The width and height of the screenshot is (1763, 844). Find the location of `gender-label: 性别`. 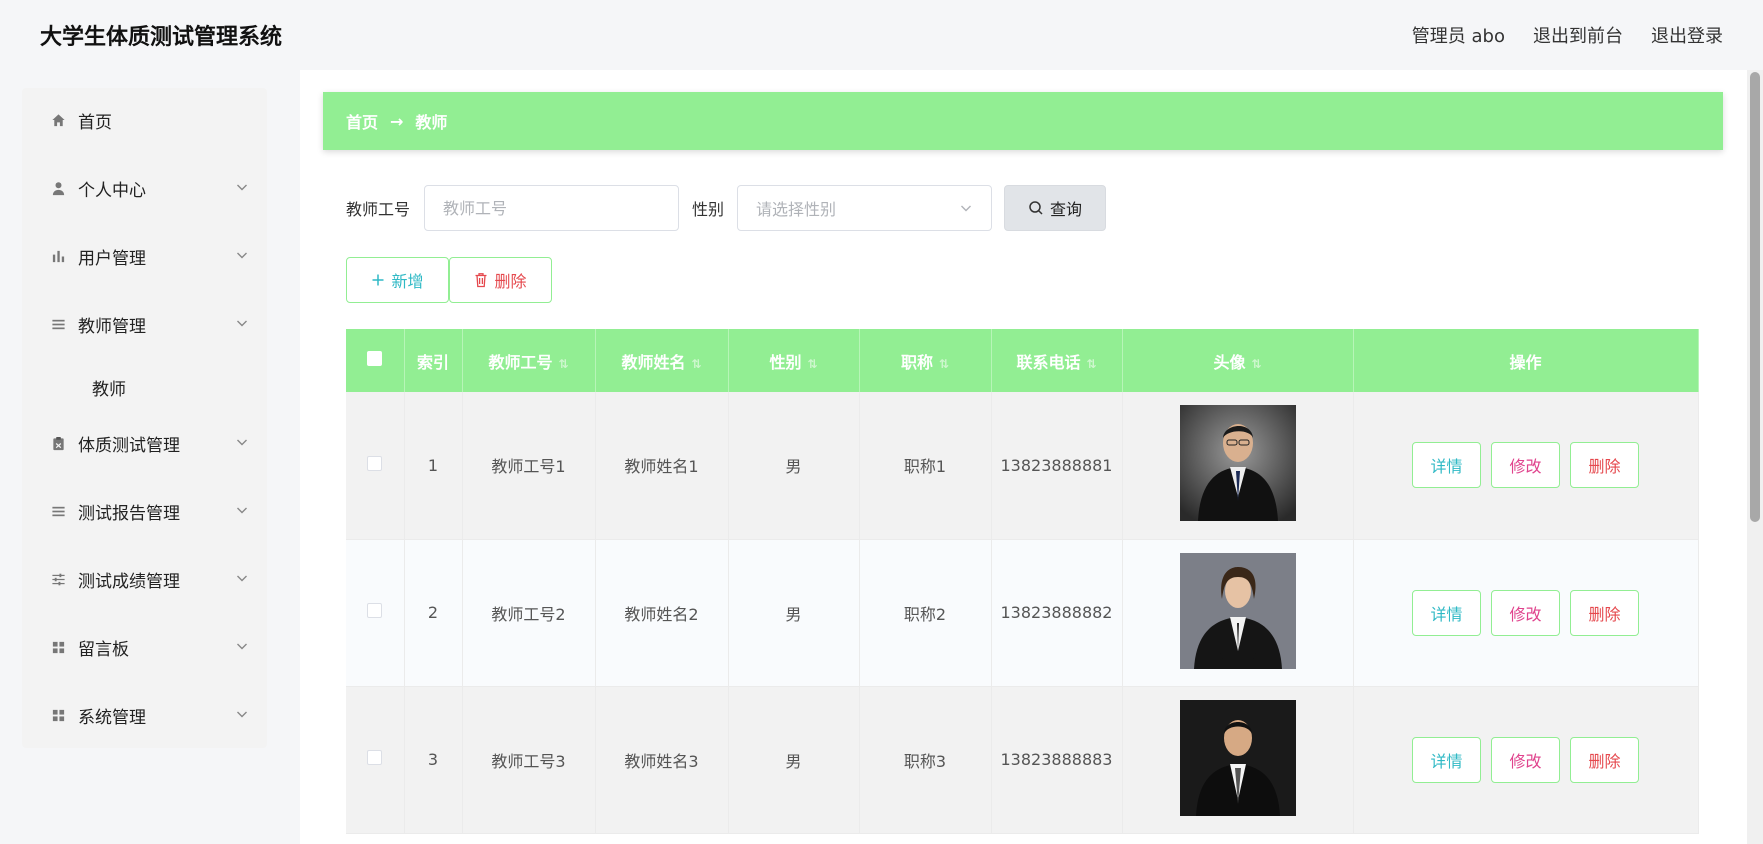

gender-label: 性别 is located at coordinates (708, 209).